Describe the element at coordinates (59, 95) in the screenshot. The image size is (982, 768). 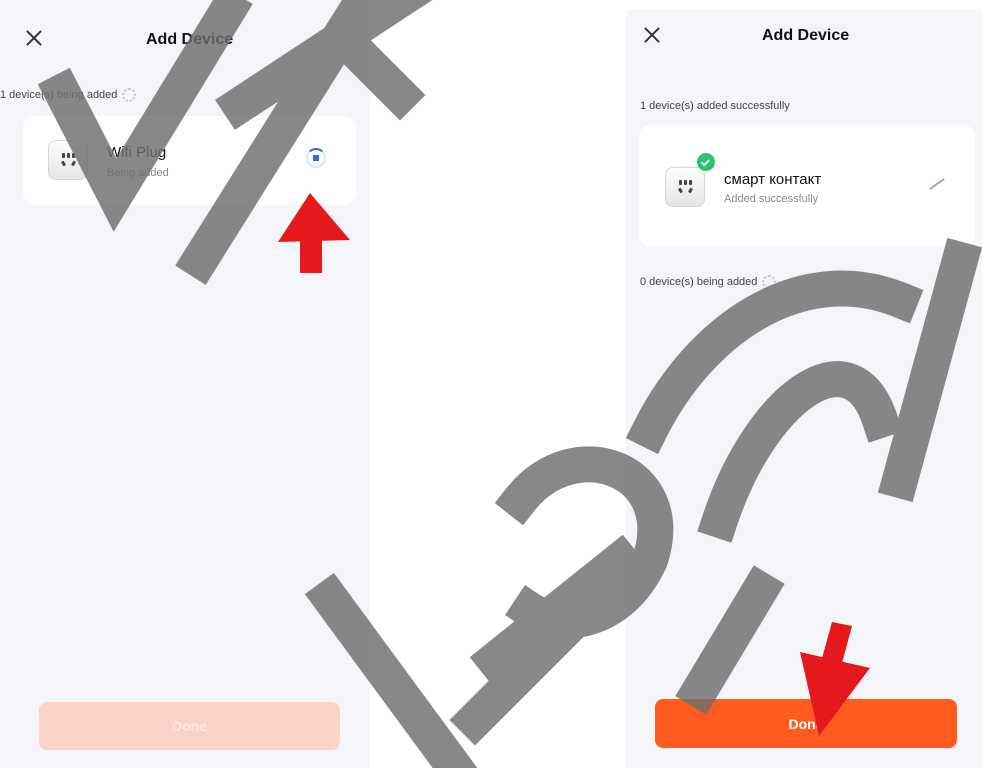
I see `adding-status-text: 1 device(s) being added` at that location.